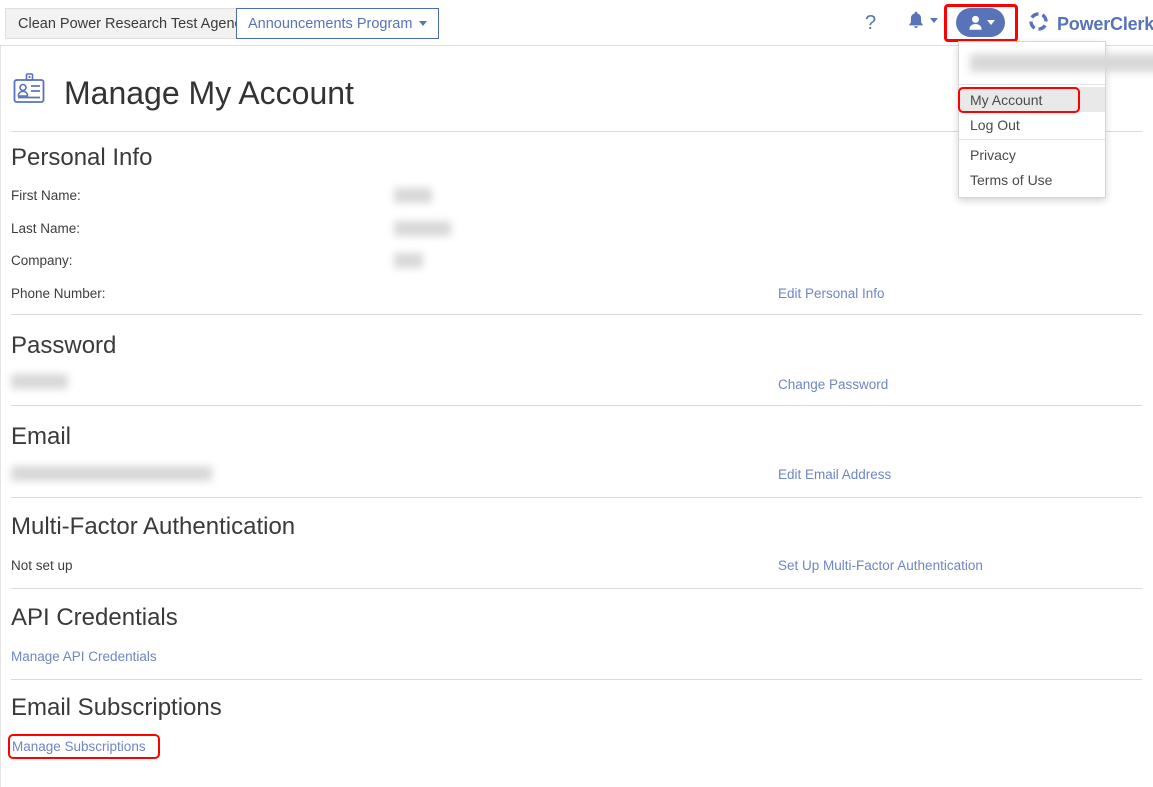 The width and height of the screenshot is (1153, 787). I want to click on value-last-name: ██████, so click(423, 228).